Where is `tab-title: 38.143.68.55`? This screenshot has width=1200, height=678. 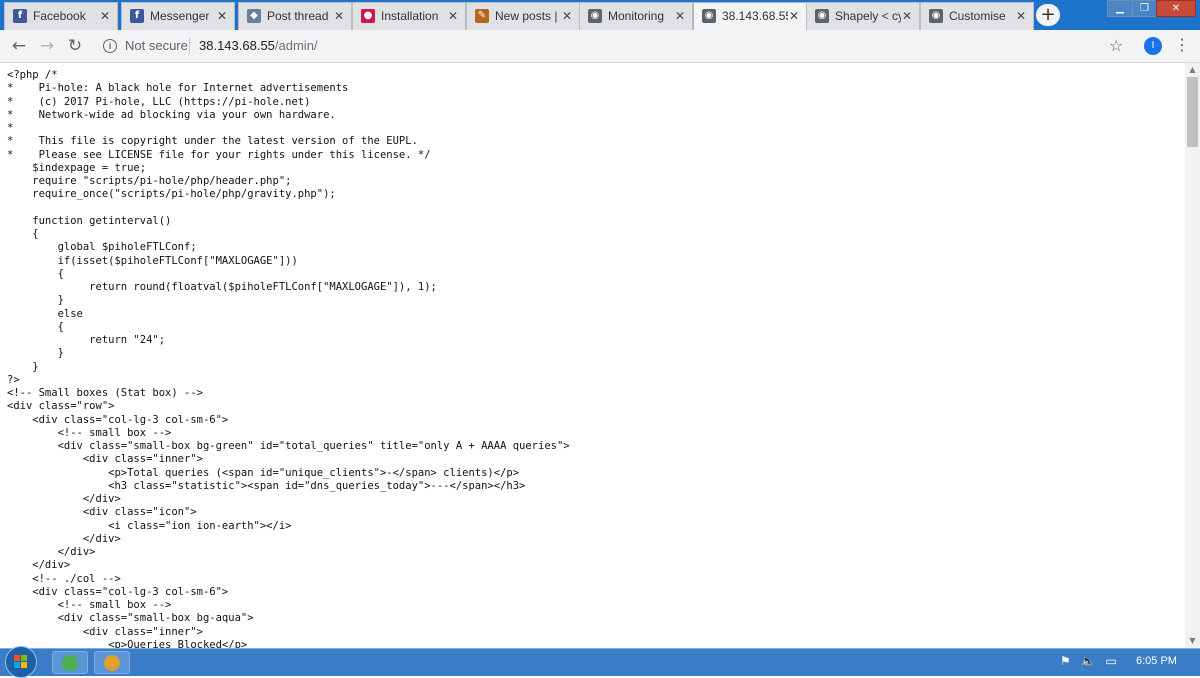 tab-title: 38.143.68.55 is located at coordinates (755, 16).